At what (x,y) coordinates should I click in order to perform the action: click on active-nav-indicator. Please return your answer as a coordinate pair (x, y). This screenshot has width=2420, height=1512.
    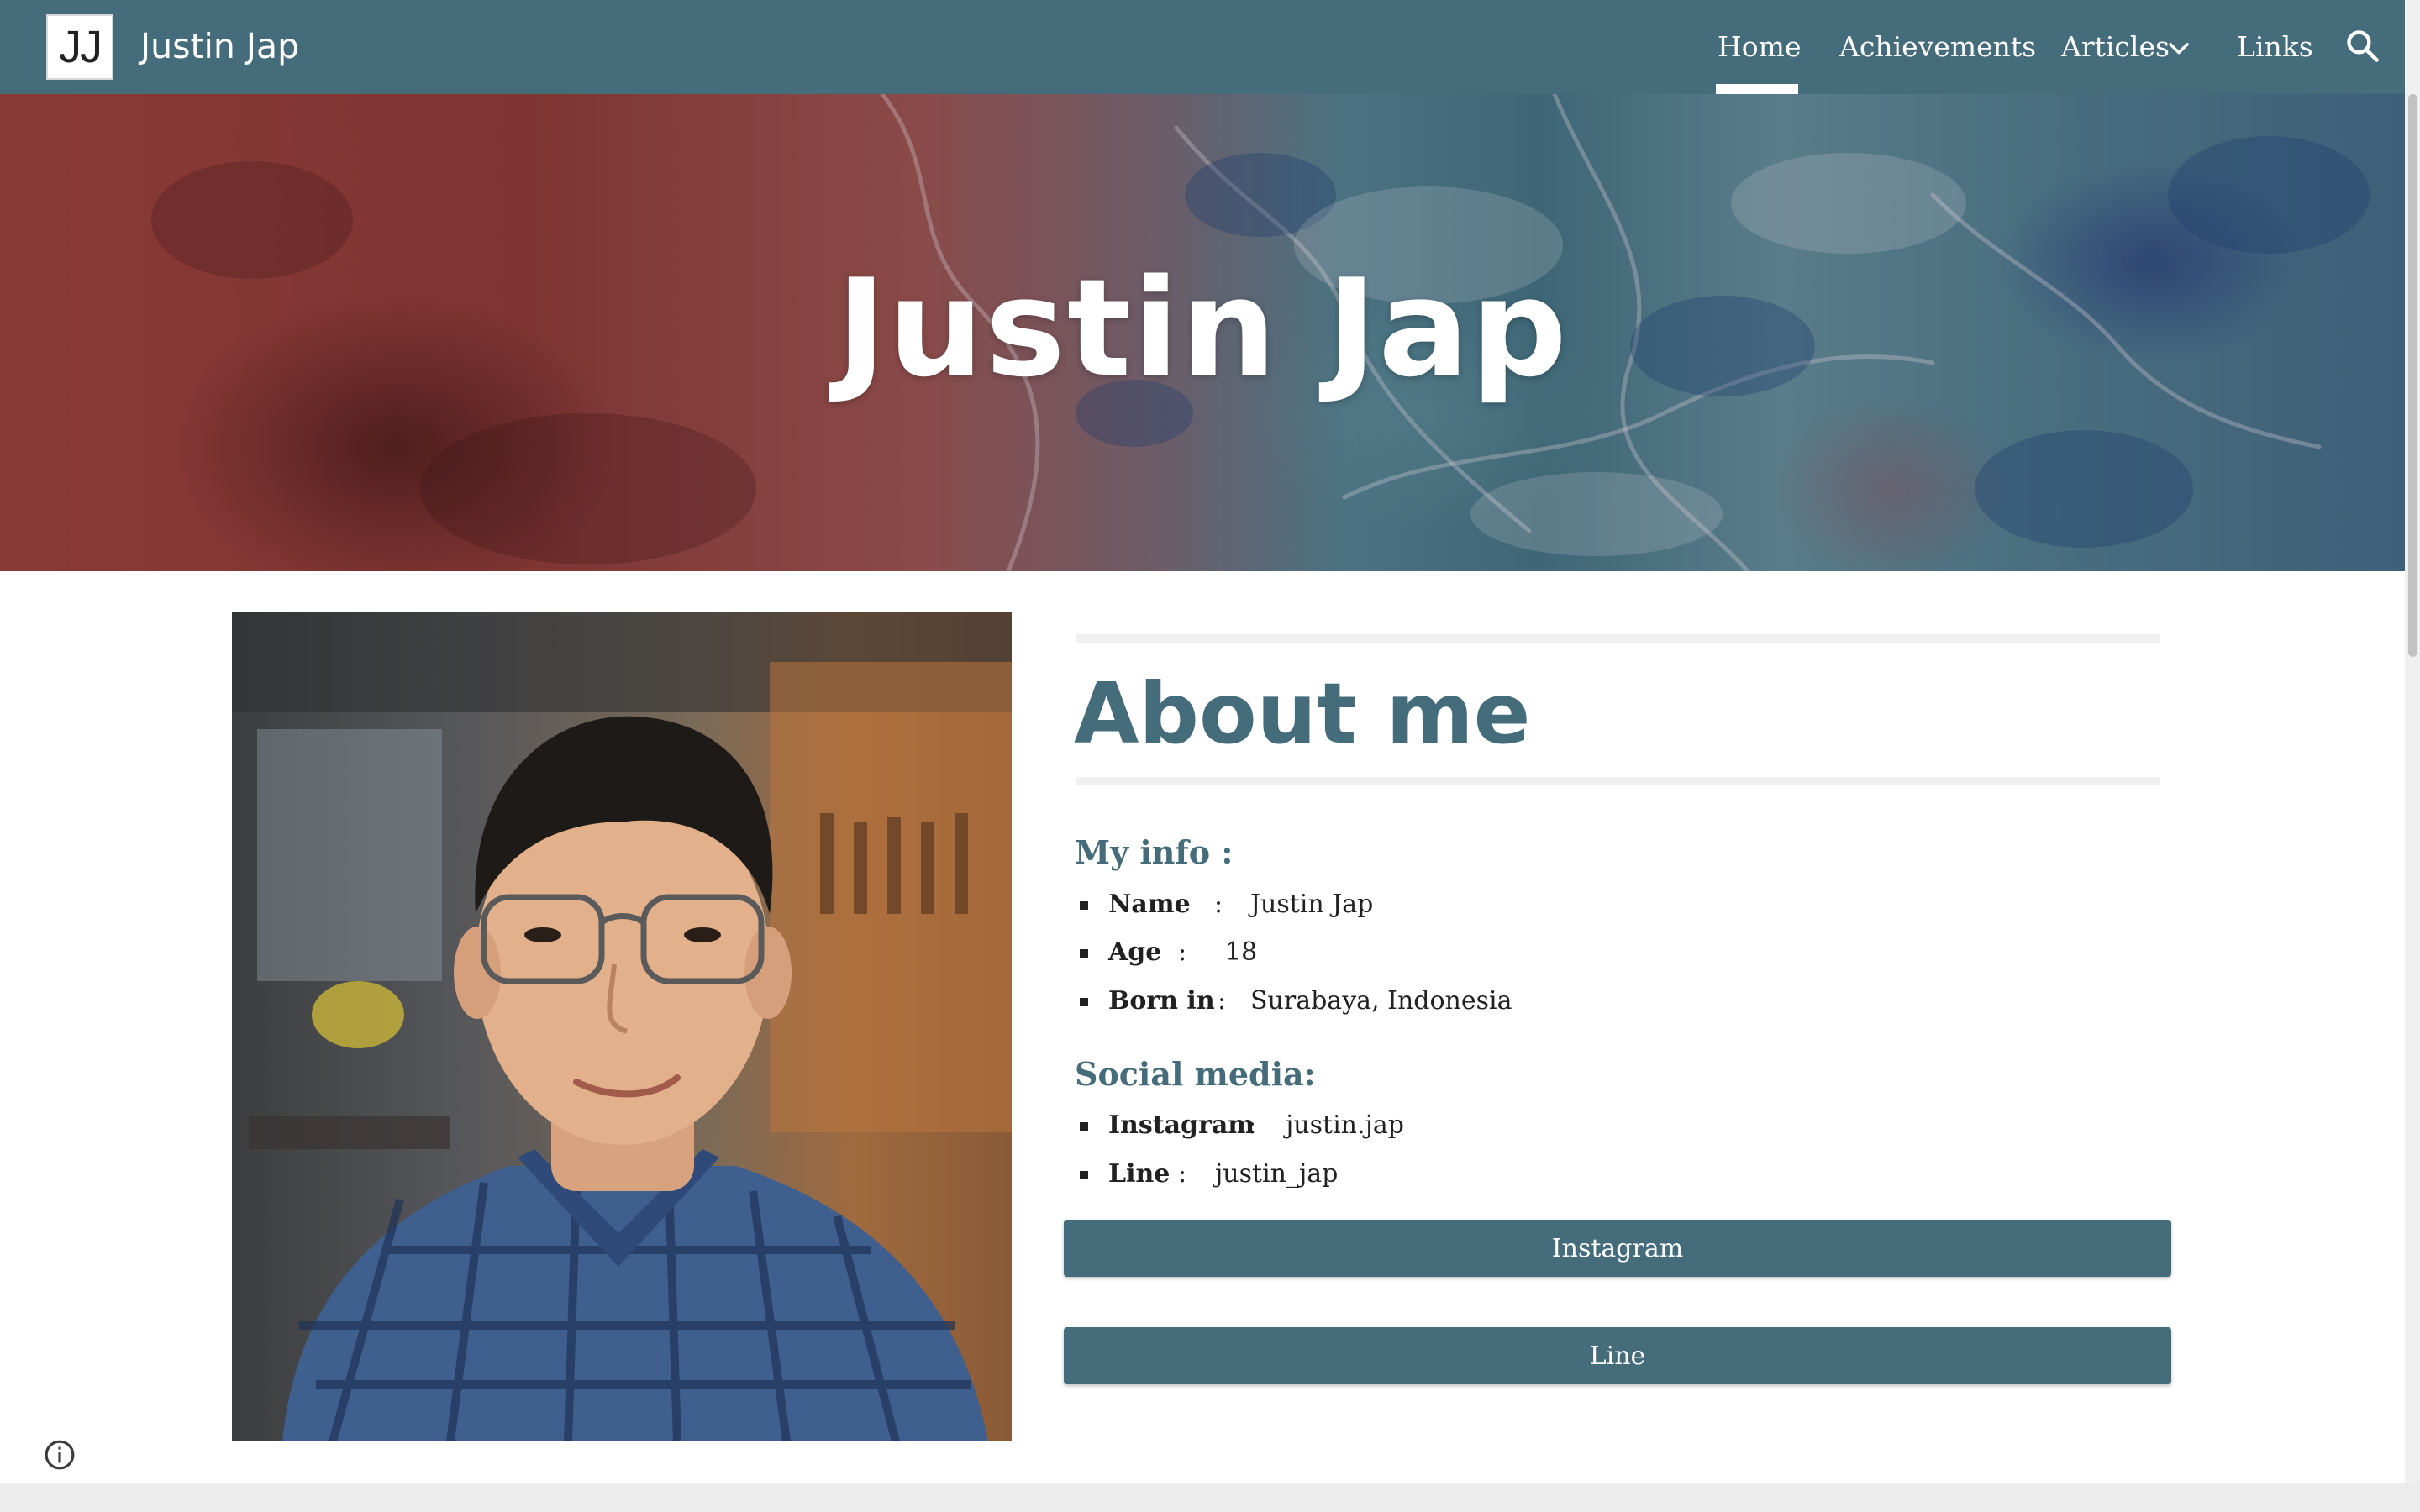
    Looking at the image, I should click on (1757, 89).